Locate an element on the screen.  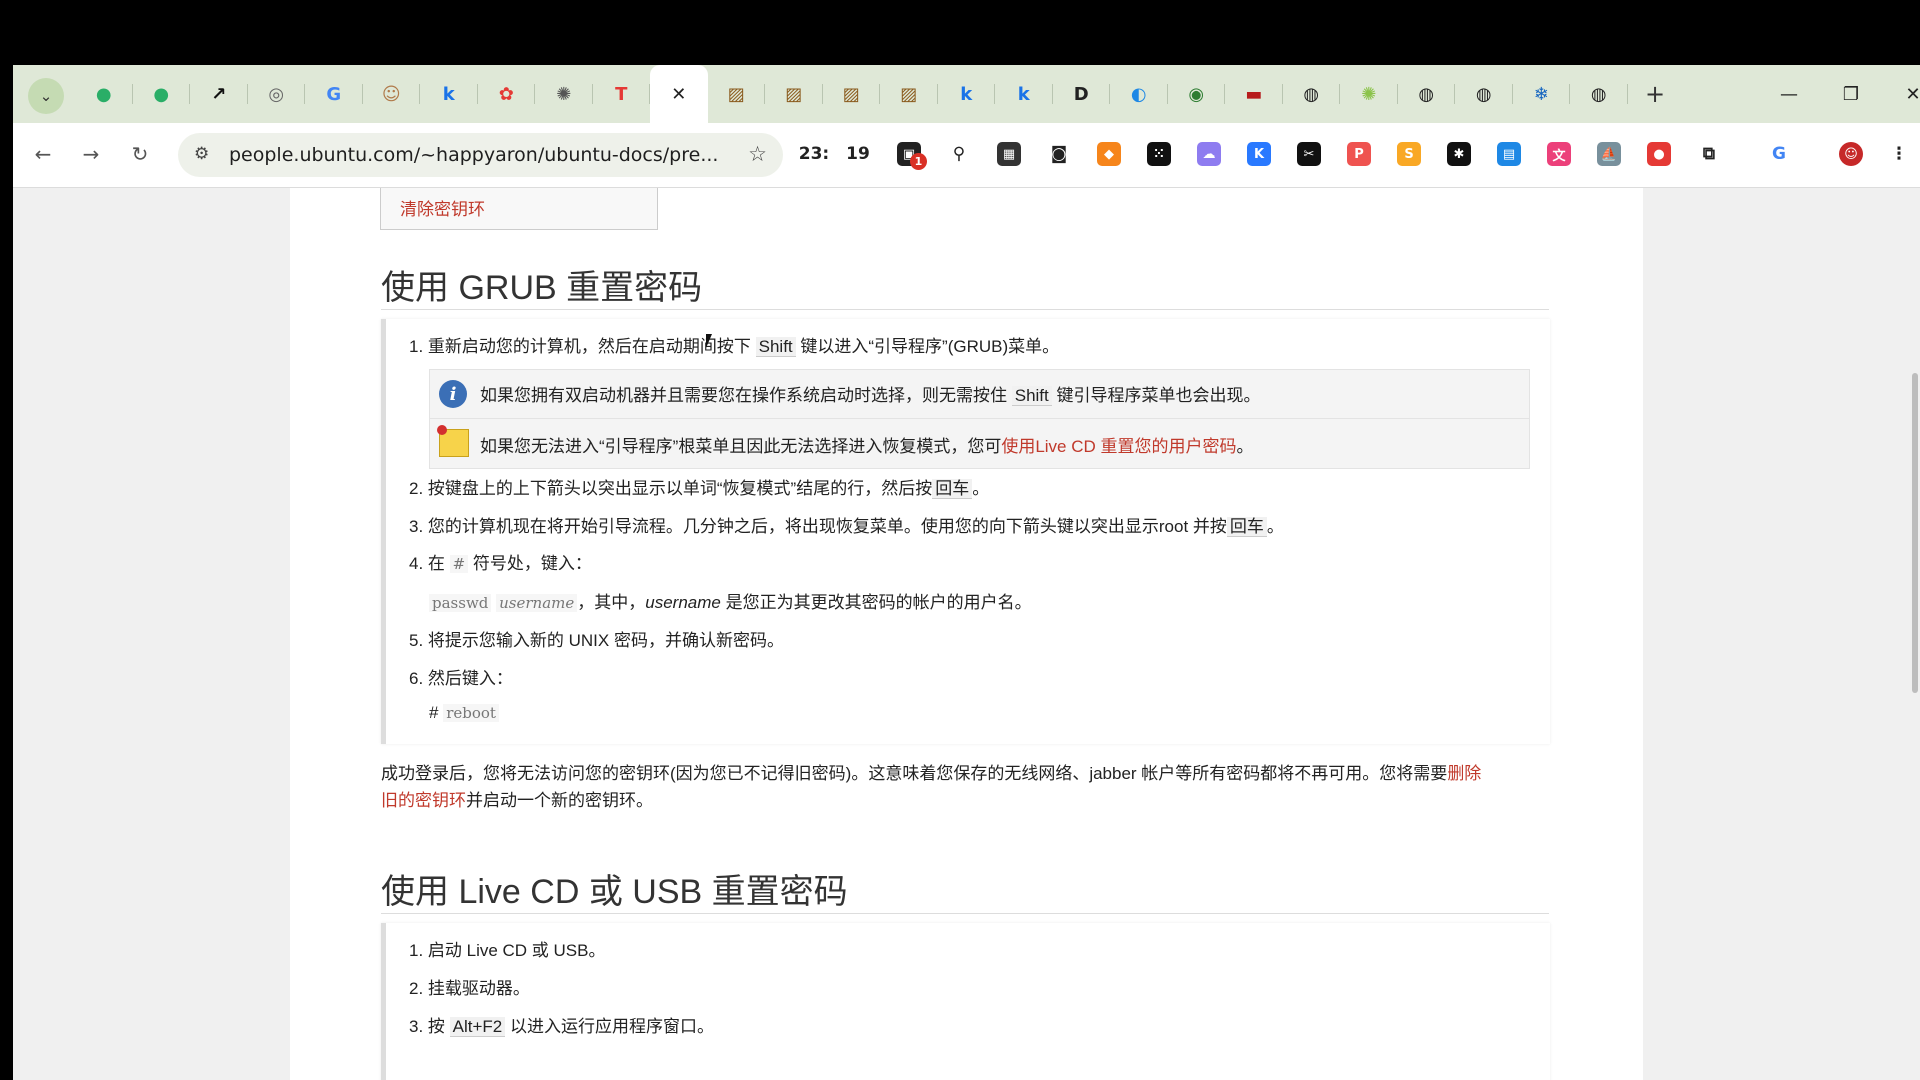
close-window-button: ✕ is located at coordinates (1905, 94).